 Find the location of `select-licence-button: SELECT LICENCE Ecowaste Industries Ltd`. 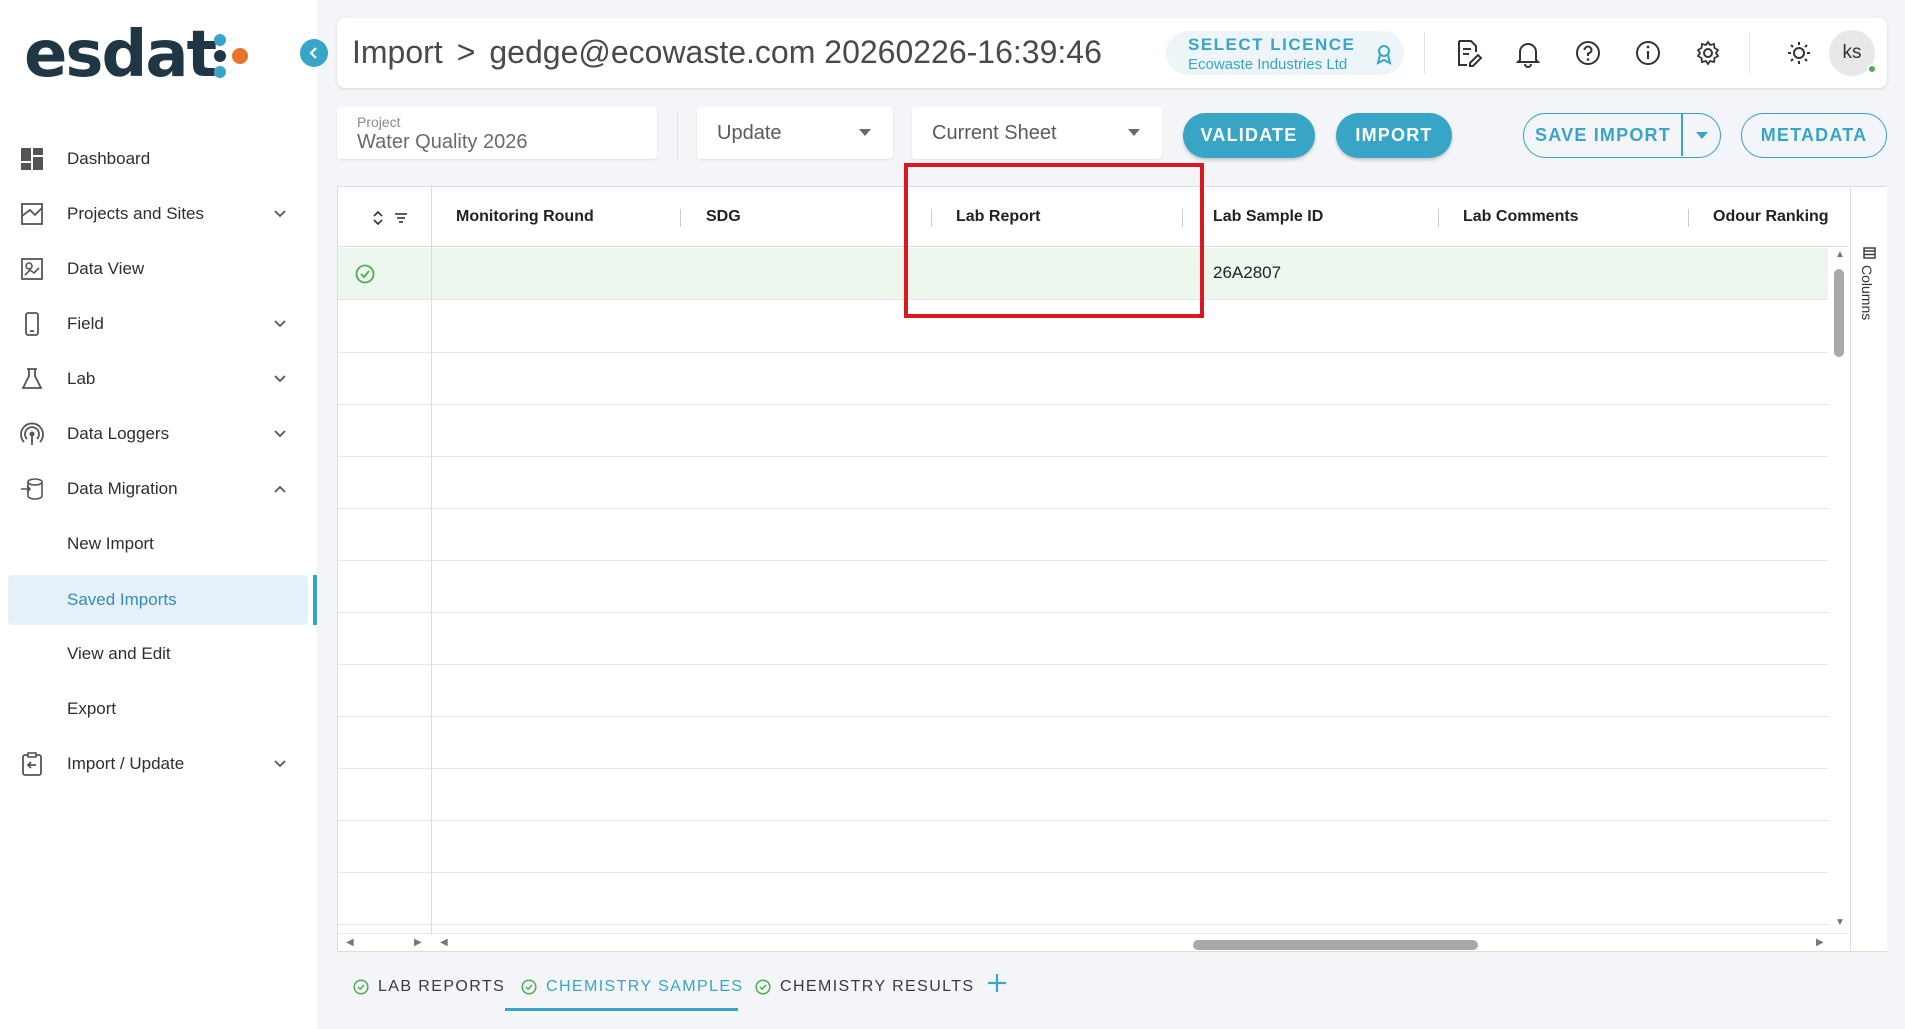

select-licence-button: SELECT LICENCE Ecowaste Industries Ltd is located at coordinates (1285, 53).